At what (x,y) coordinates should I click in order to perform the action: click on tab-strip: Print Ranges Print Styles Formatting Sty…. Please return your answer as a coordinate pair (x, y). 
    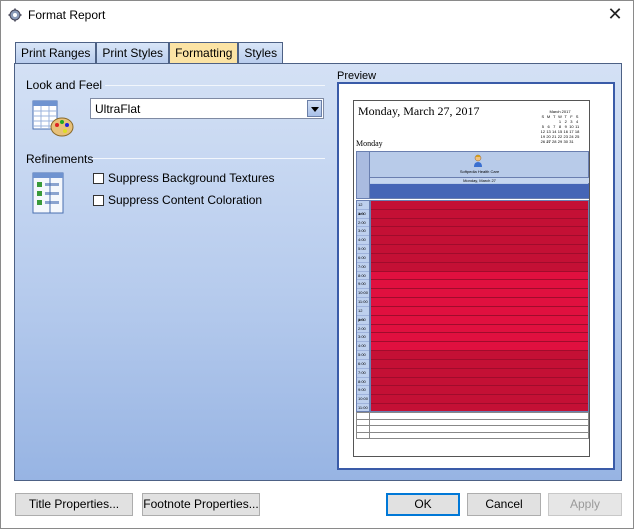
    Looking at the image, I should click on (149, 53).